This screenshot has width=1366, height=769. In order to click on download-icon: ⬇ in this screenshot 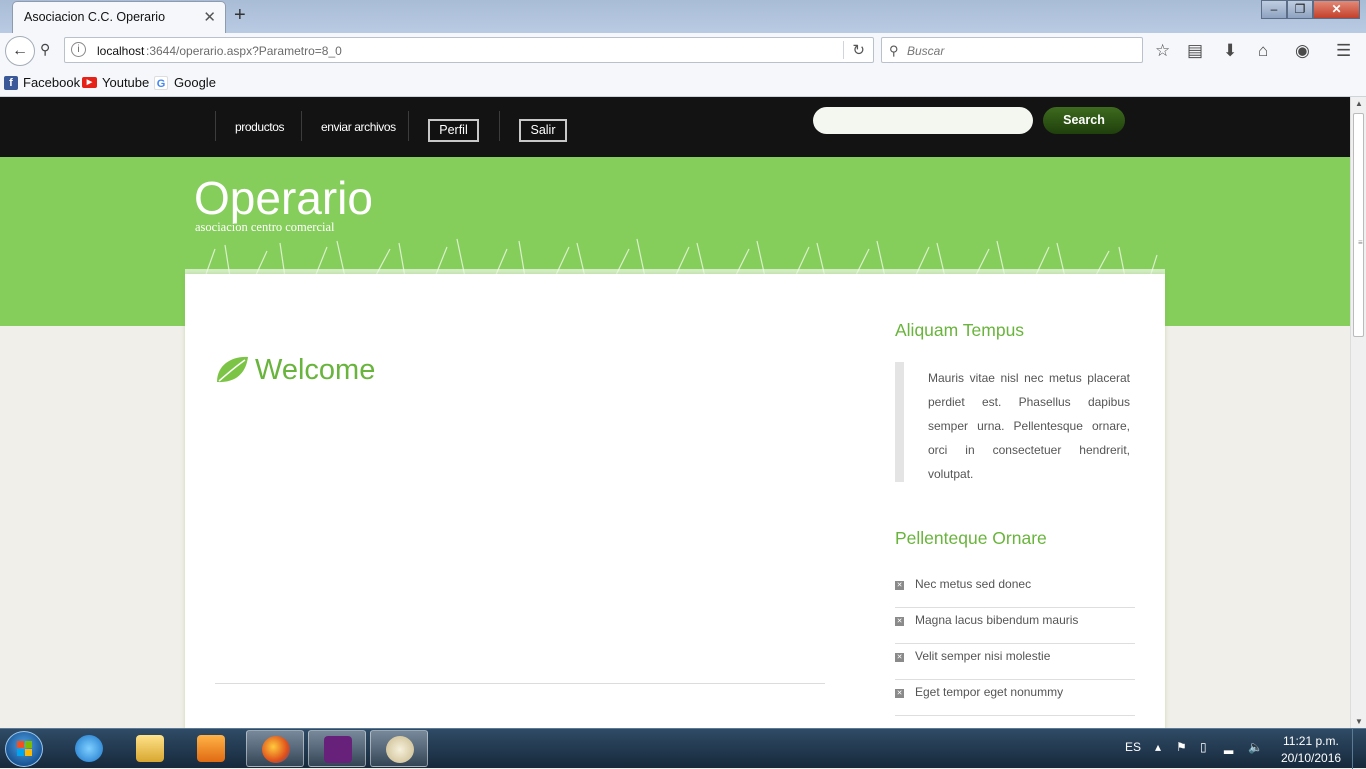, I will do `click(1230, 51)`.